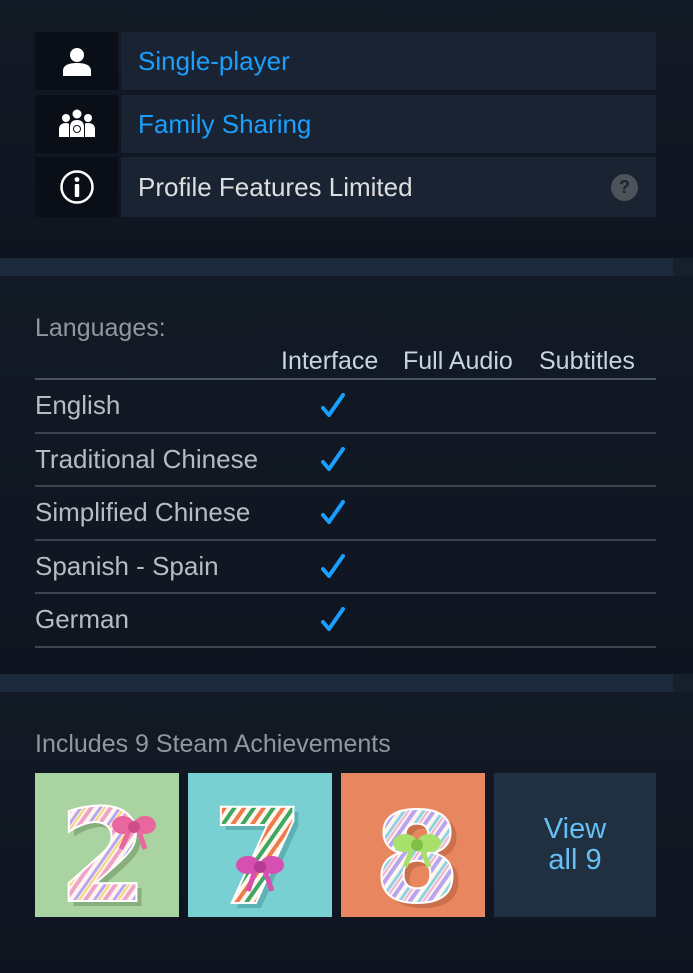 The width and height of the screenshot is (693, 973). Describe the element at coordinates (575, 829) in the screenshot. I see `view-all-line1: View` at that location.